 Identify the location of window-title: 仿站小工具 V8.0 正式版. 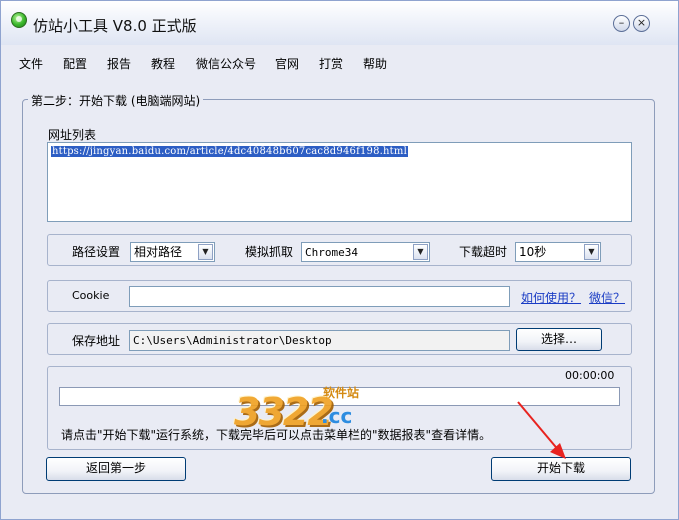
(115, 26).